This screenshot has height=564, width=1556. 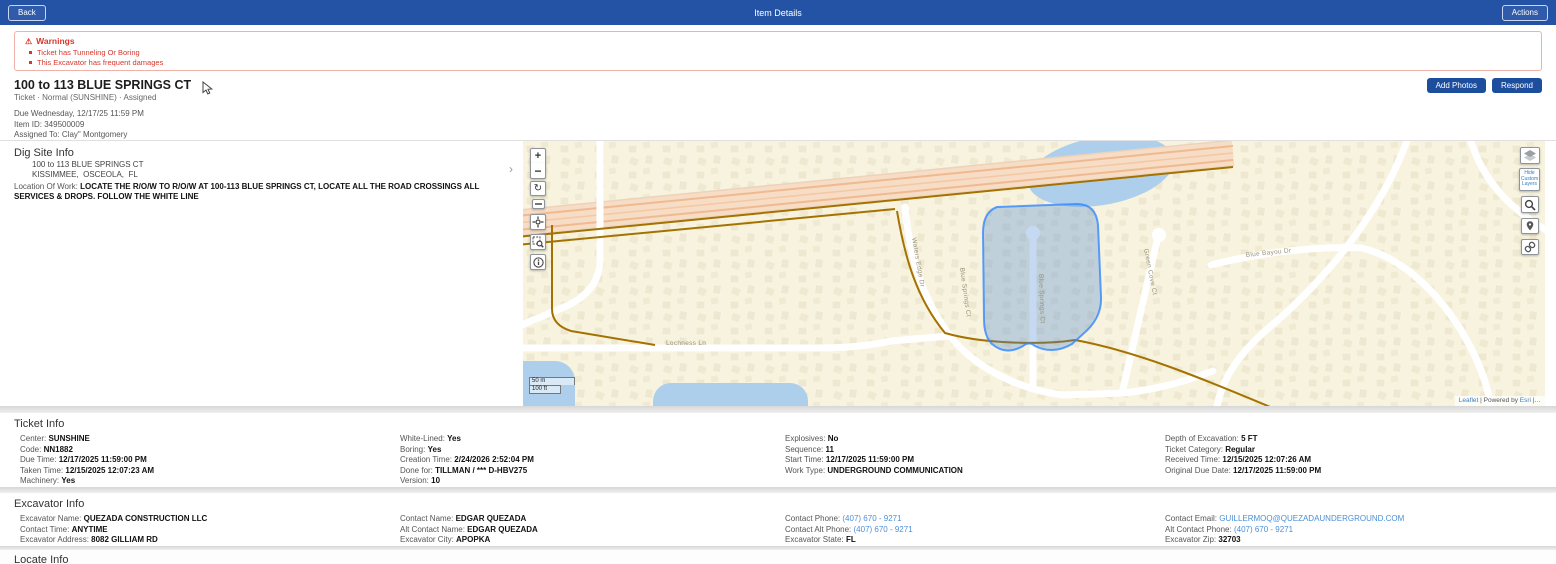 What do you see at coordinates (467, 459) in the screenshot?
I see `field-creation-time: Creation Time: 2/24/2026 2:52:04 PM` at bounding box center [467, 459].